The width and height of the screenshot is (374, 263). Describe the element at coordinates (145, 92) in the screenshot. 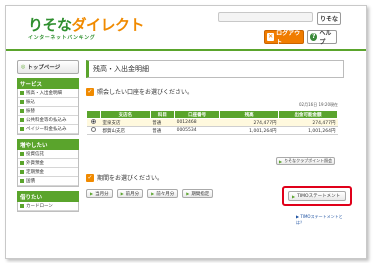

I see `account-select-label: 照会したい口座をお選びください。` at that location.